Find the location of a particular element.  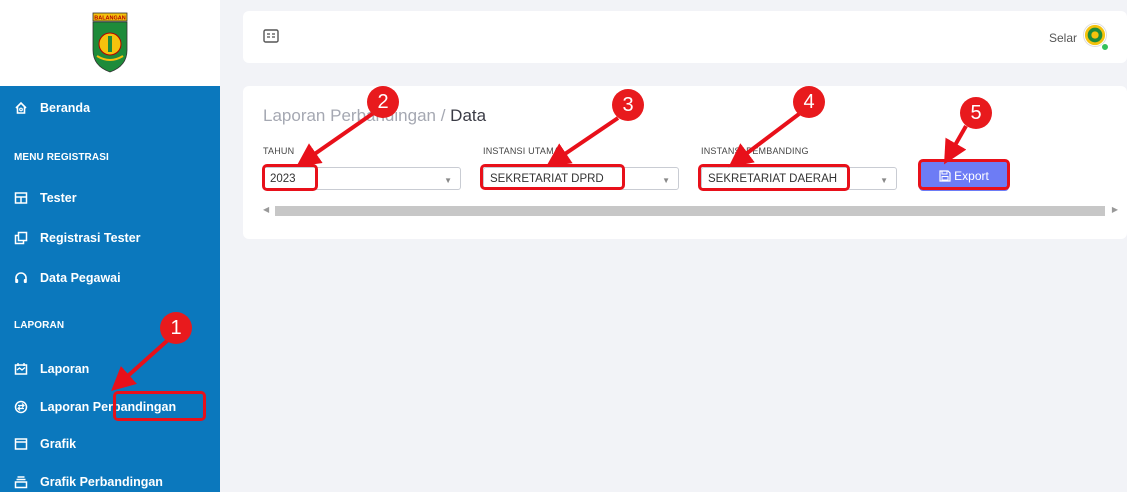

stack-icon is located at coordinates (21, 482).